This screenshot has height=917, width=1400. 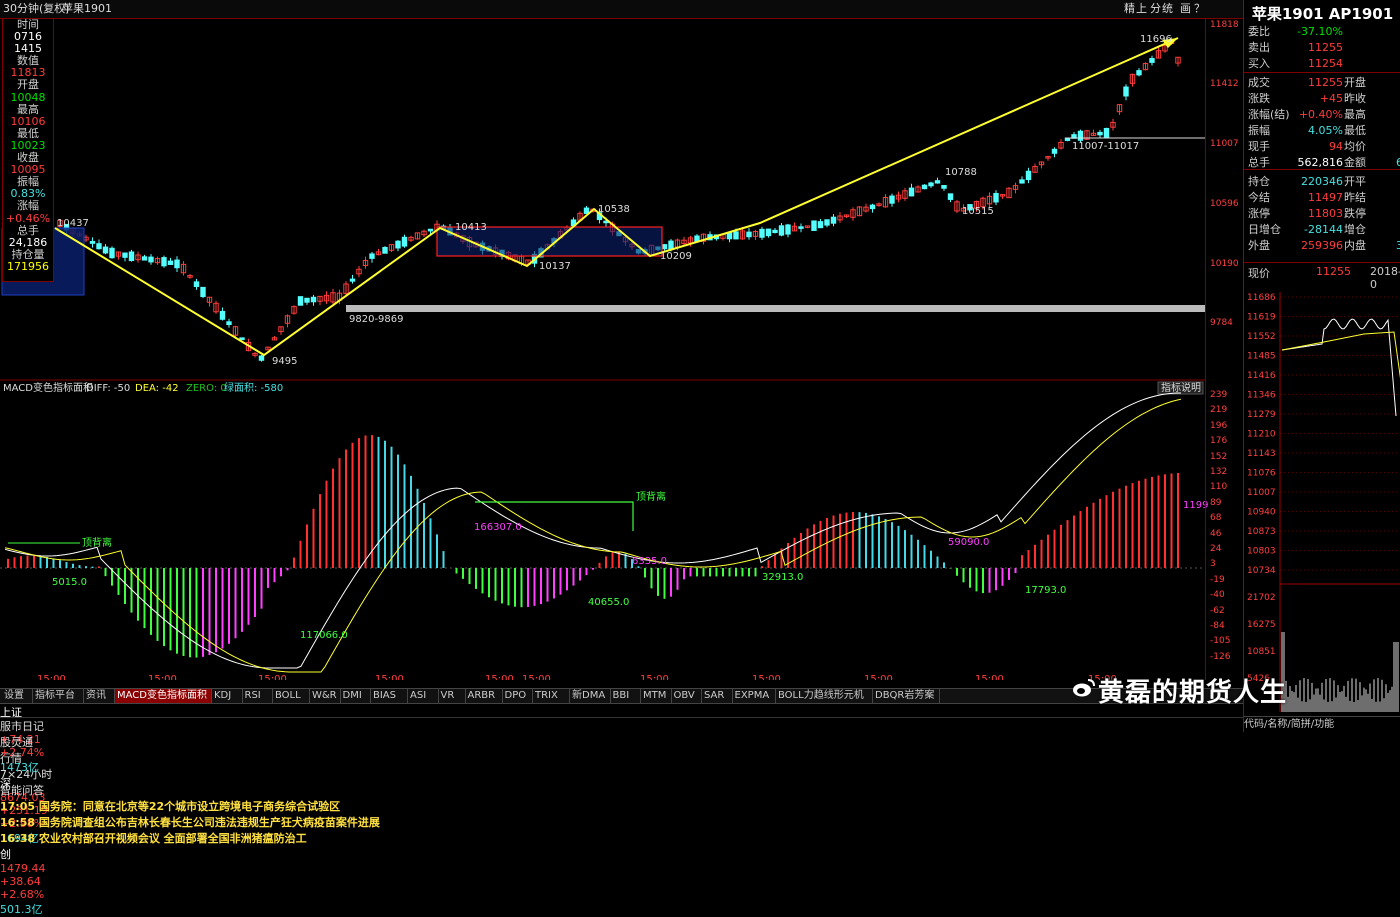 I want to click on tool-btn-2: 上, so click(x=1141, y=9).